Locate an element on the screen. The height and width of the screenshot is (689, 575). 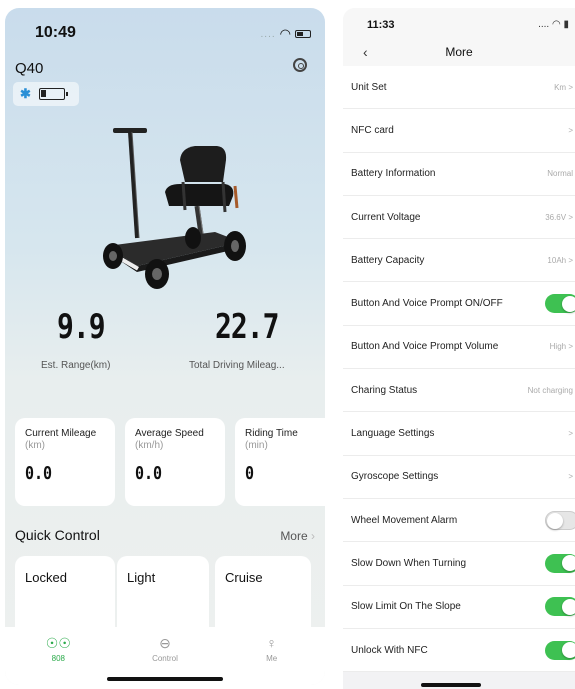
settings-row: Current Voltage 36.6V > is located at coordinates (459, 217).